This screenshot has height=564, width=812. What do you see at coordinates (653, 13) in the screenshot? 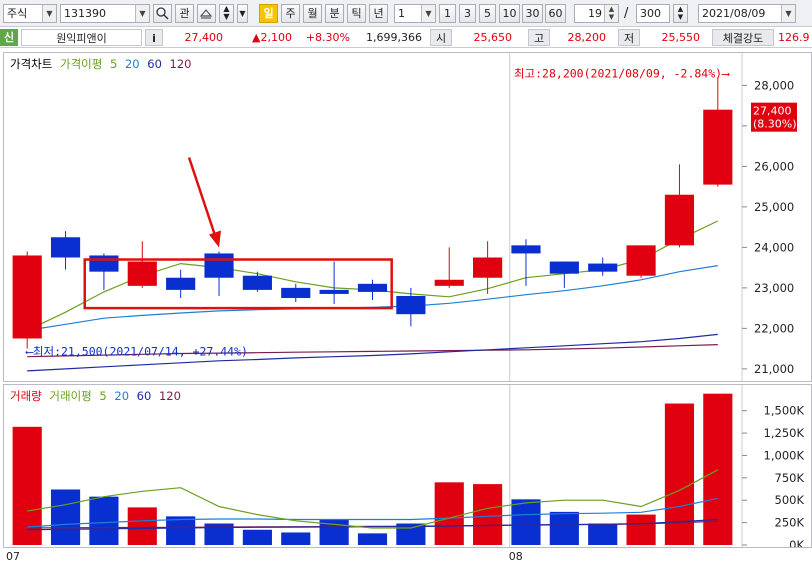
I see `total-count-input: 300` at bounding box center [653, 13].